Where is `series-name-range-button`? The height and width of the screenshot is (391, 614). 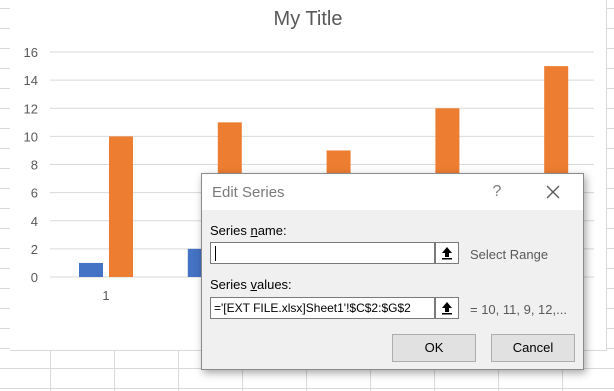 series-name-range-button is located at coordinates (447, 253).